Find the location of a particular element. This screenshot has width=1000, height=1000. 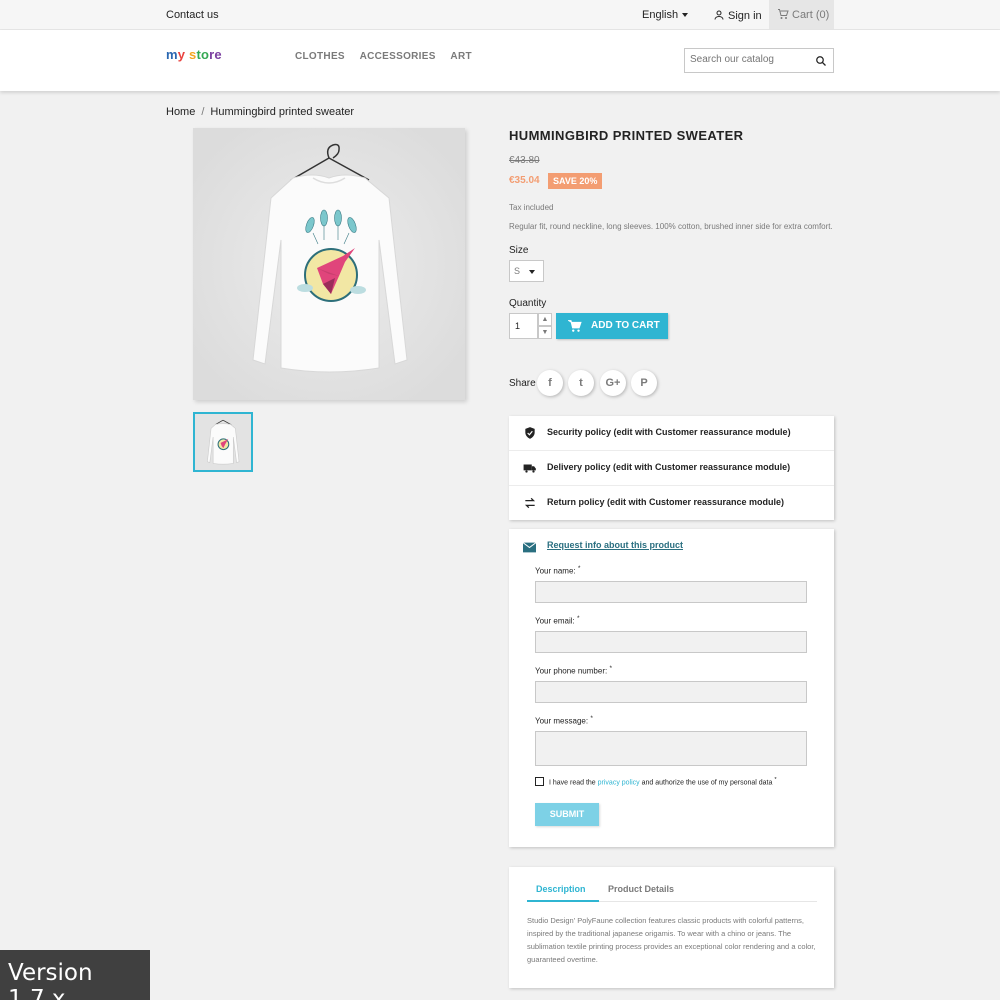

sweater-thumbnail-illustration is located at coordinates (223, 442).